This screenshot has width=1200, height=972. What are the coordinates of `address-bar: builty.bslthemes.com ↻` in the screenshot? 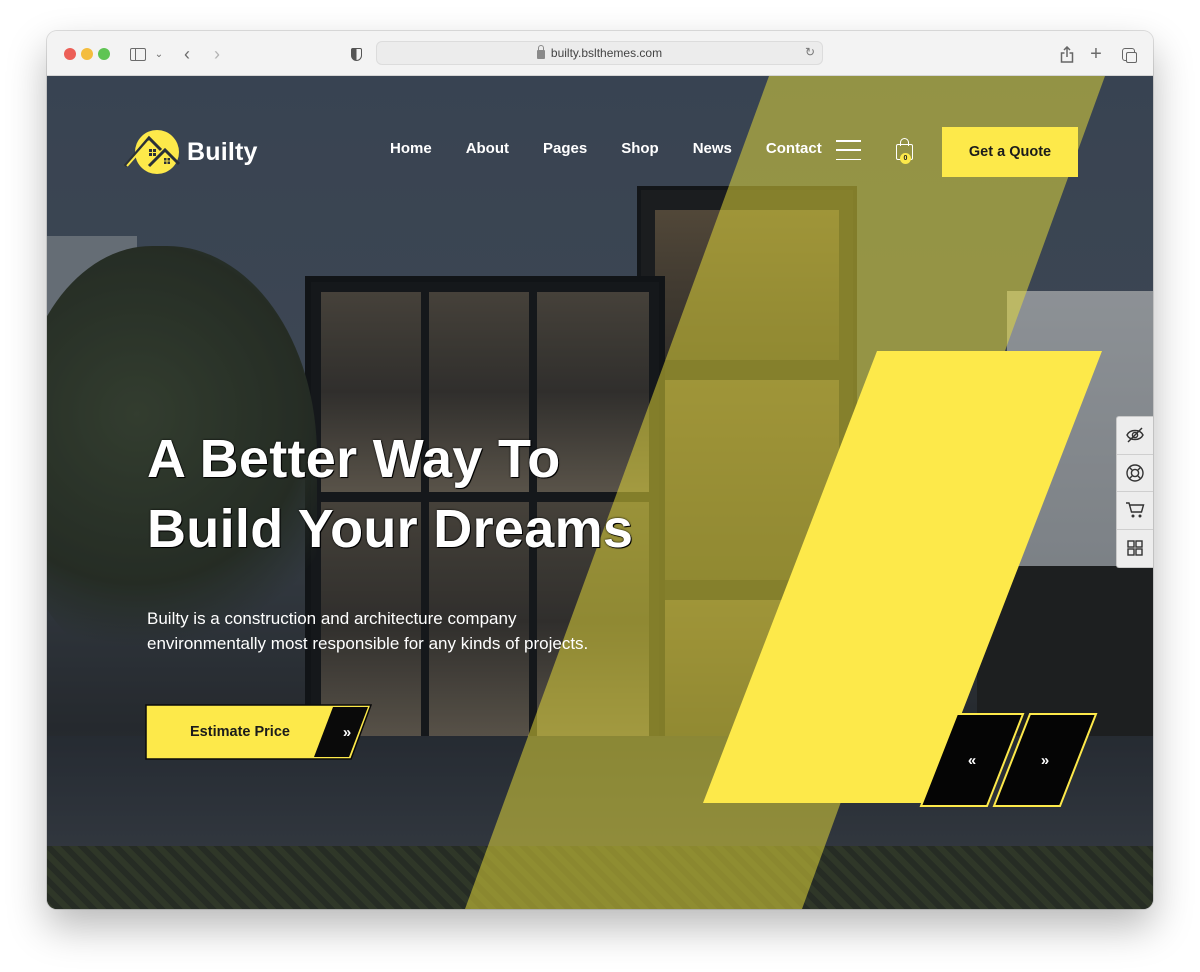 It's located at (599, 53).